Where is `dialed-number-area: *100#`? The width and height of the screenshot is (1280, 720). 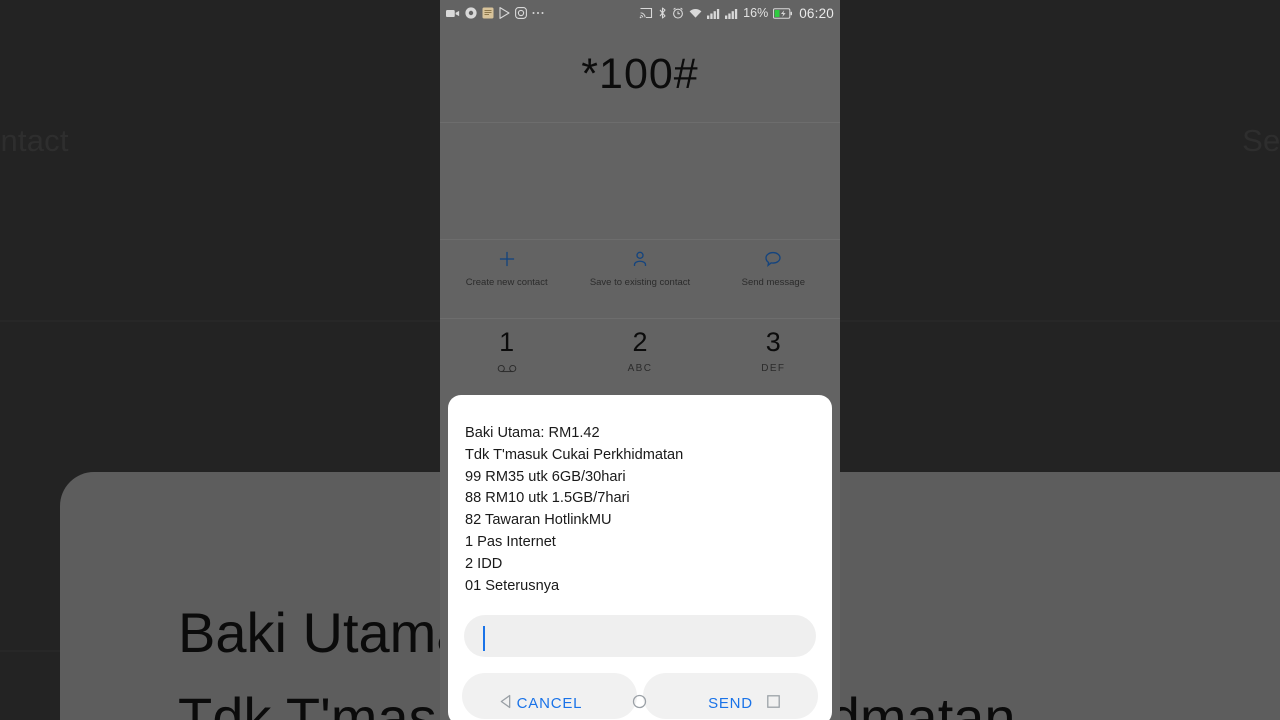 dialed-number-area: *100# is located at coordinates (640, 74).